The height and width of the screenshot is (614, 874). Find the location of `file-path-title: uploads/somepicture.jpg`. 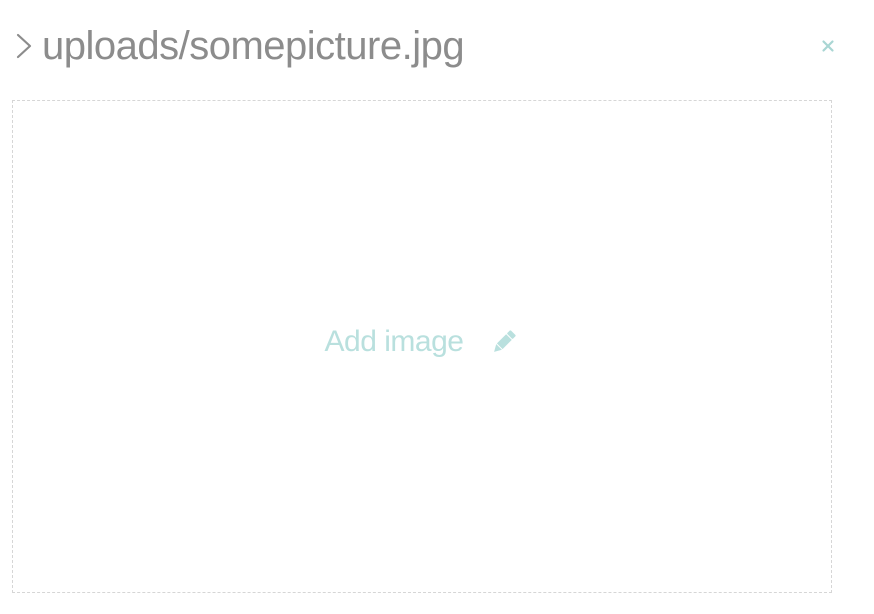

file-path-title: uploads/somepicture.jpg is located at coordinates (253, 46).